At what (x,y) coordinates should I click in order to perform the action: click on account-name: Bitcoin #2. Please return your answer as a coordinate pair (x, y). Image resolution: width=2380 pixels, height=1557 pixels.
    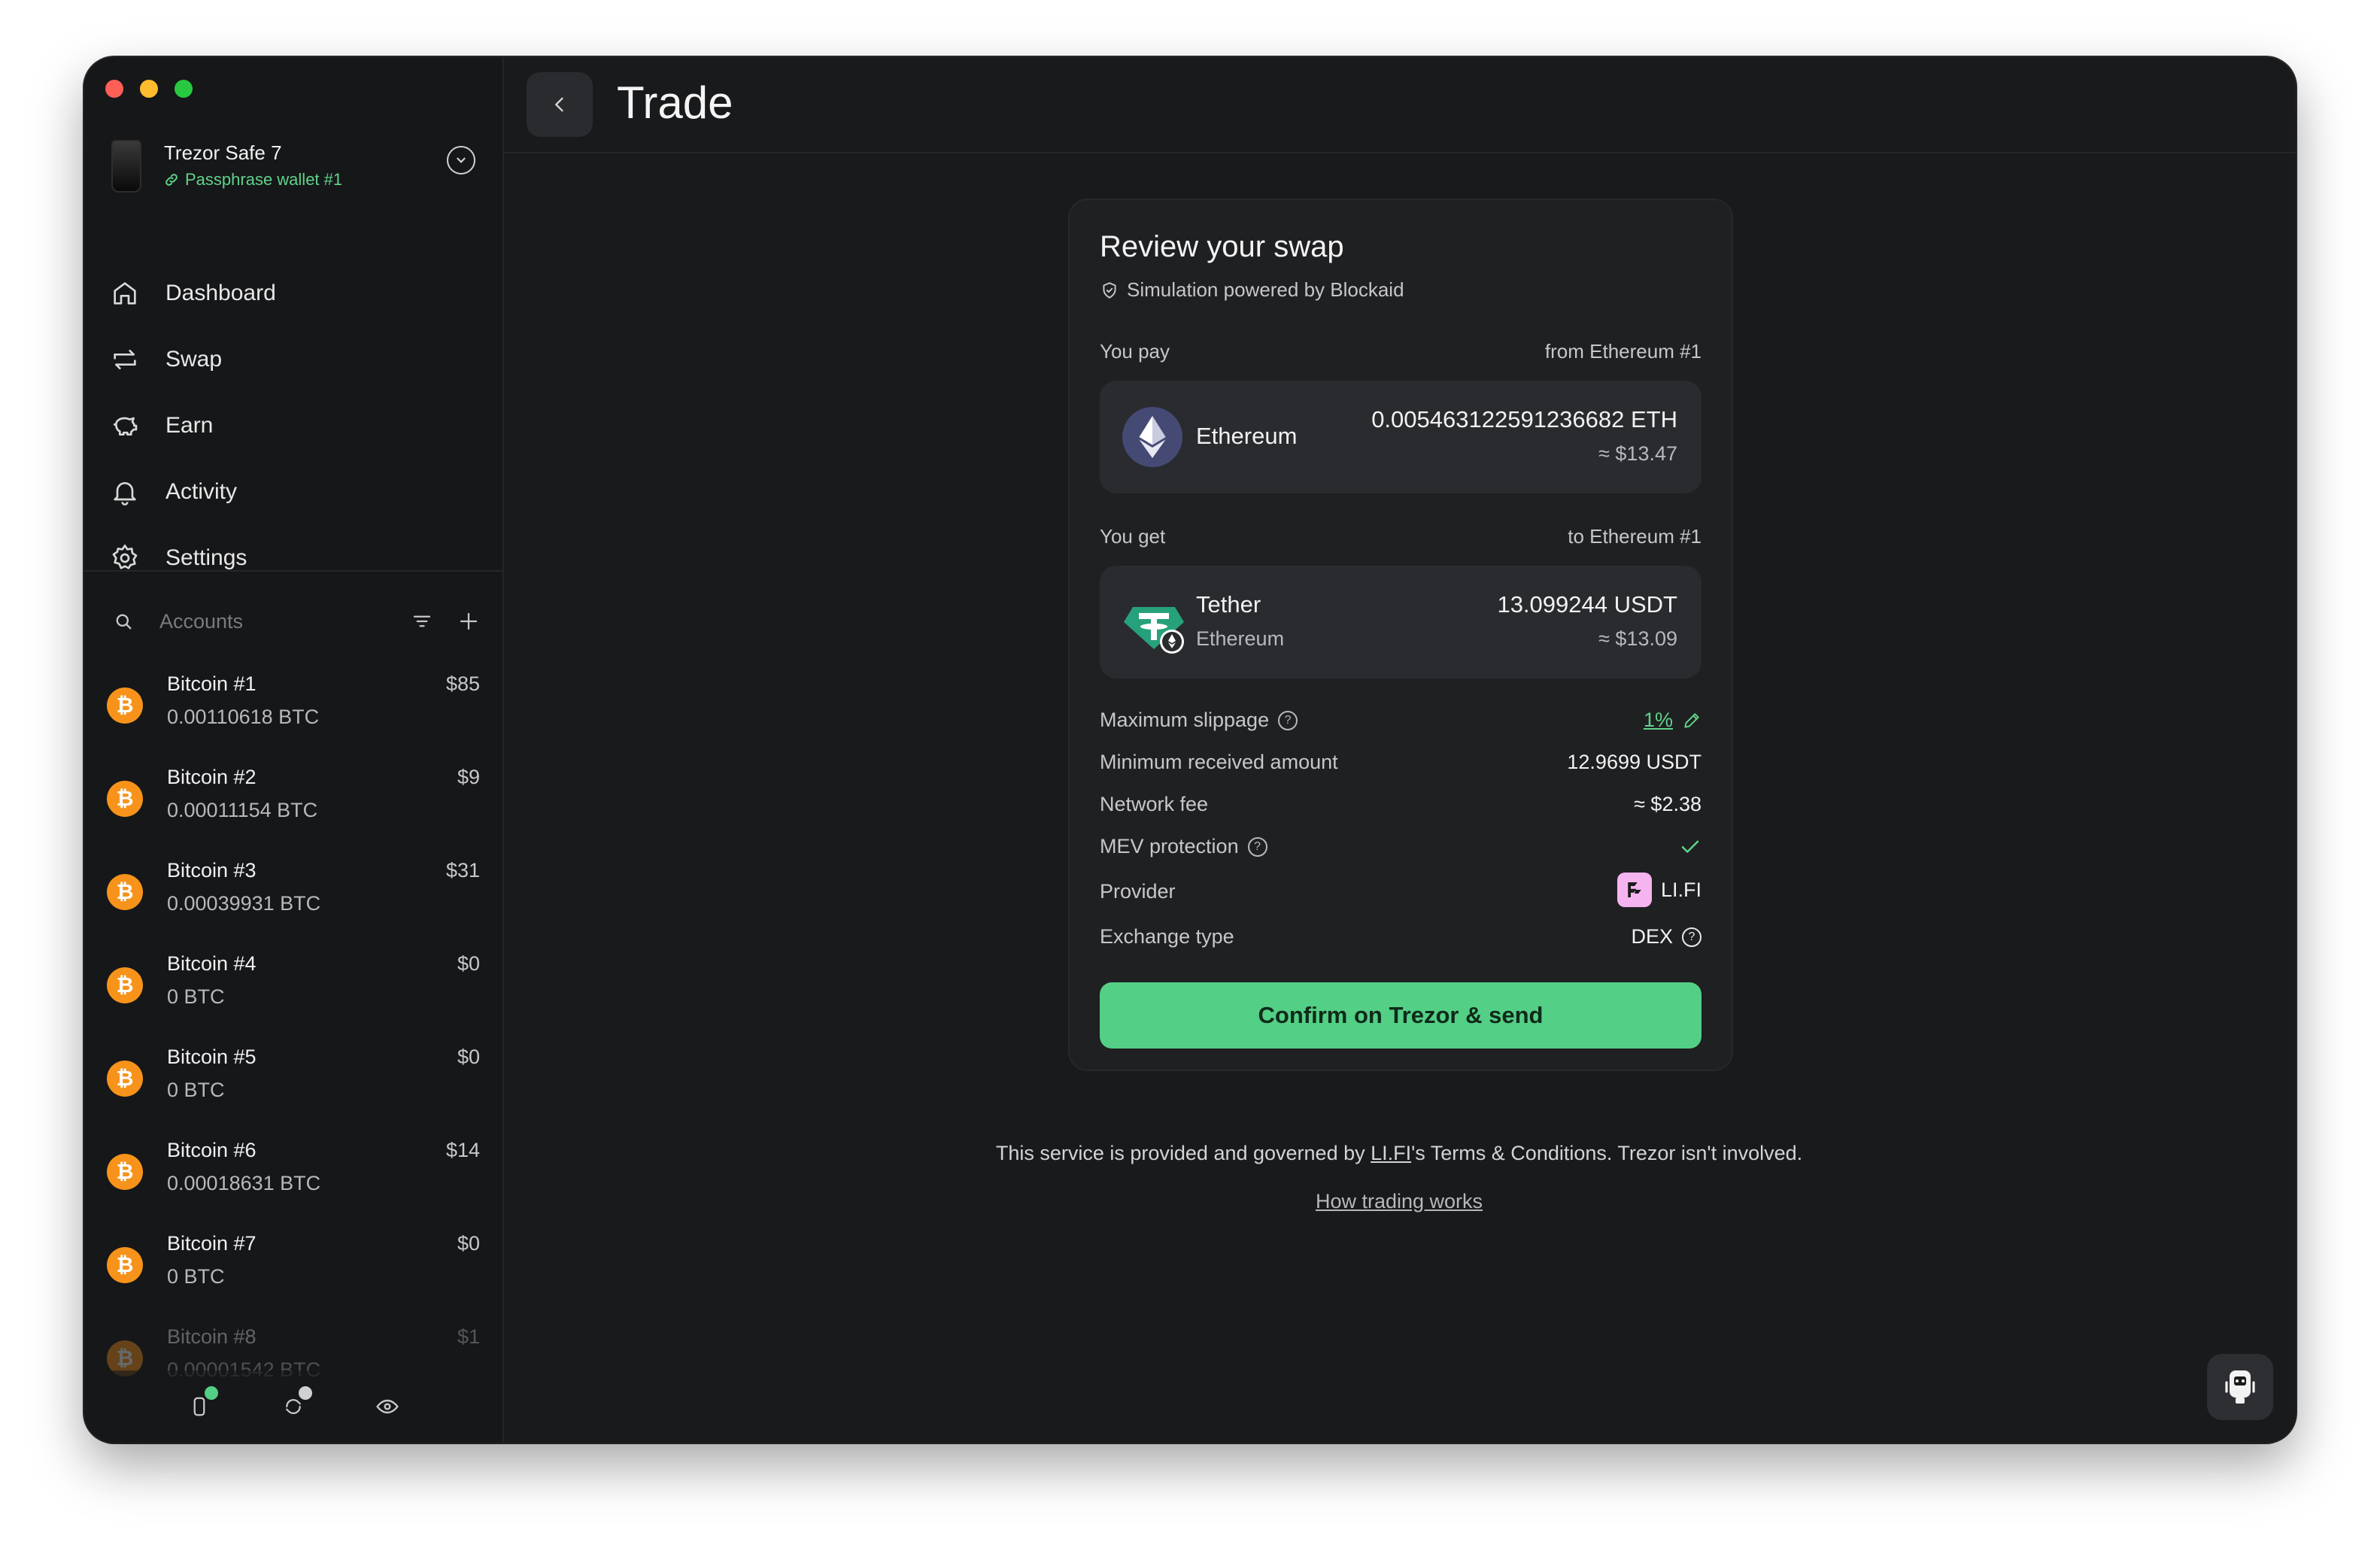
    Looking at the image, I should click on (212, 777).